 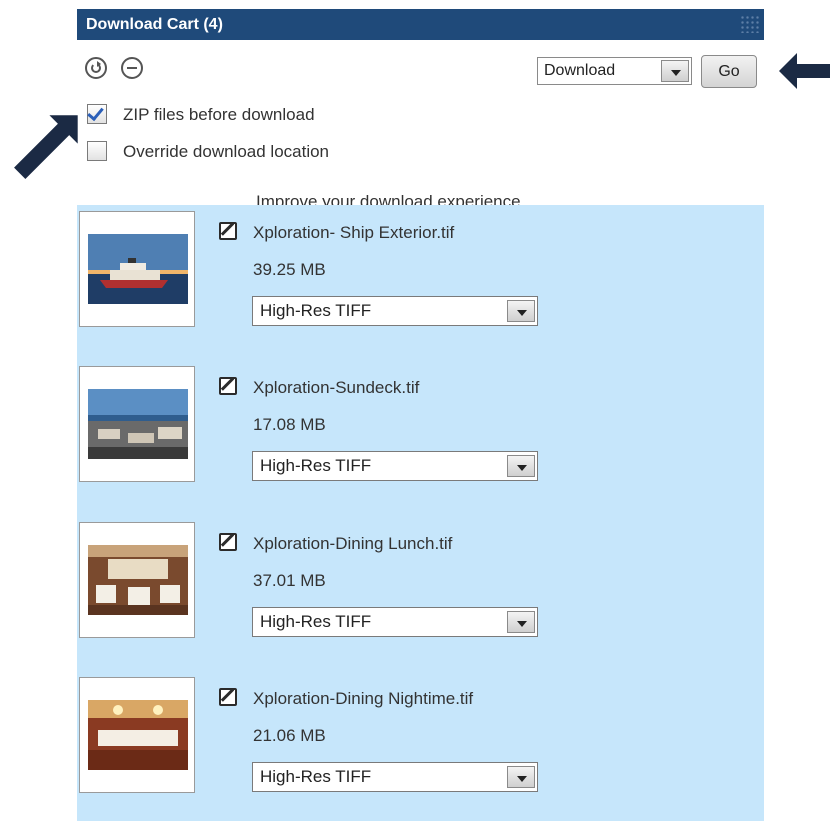 I want to click on cart-header: Download Cart (4), so click(x=420, y=24).